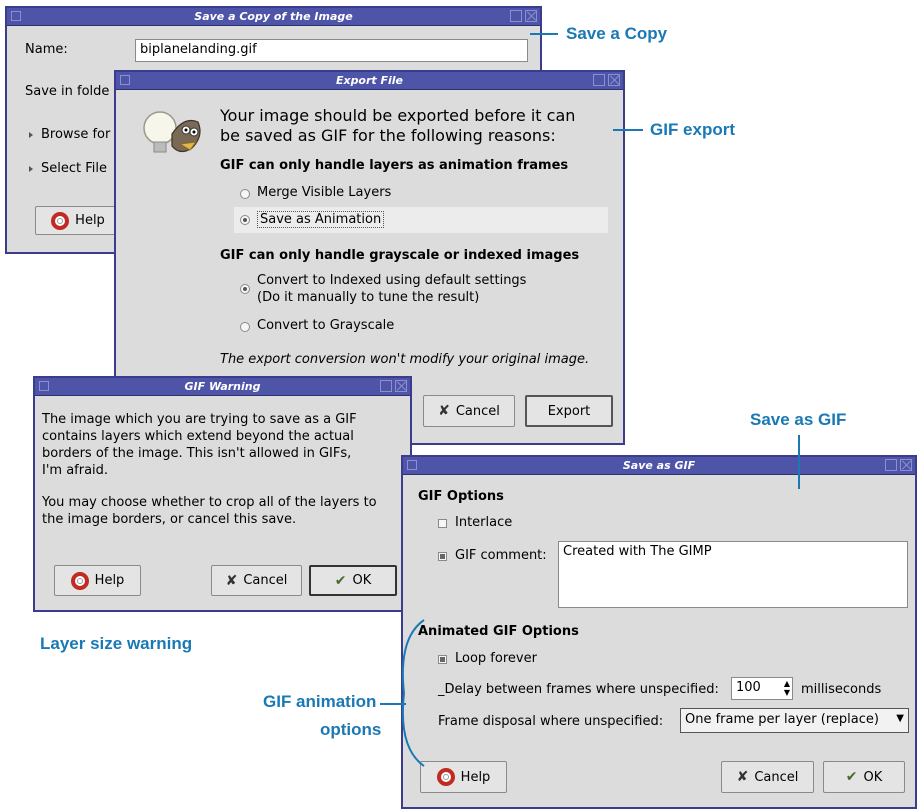 This screenshot has width=917, height=809. What do you see at coordinates (368, 297) in the screenshot?
I see `convert-indexed-label-line2: (Do it manually to tune the result)` at bounding box center [368, 297].